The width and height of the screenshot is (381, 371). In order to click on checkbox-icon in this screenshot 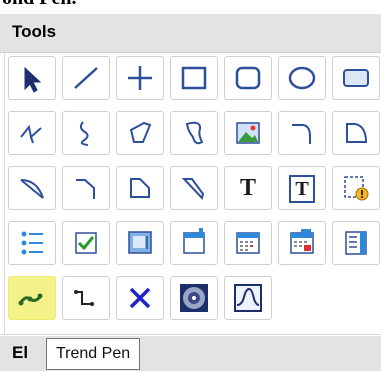, I will do `click(86, 243)`.